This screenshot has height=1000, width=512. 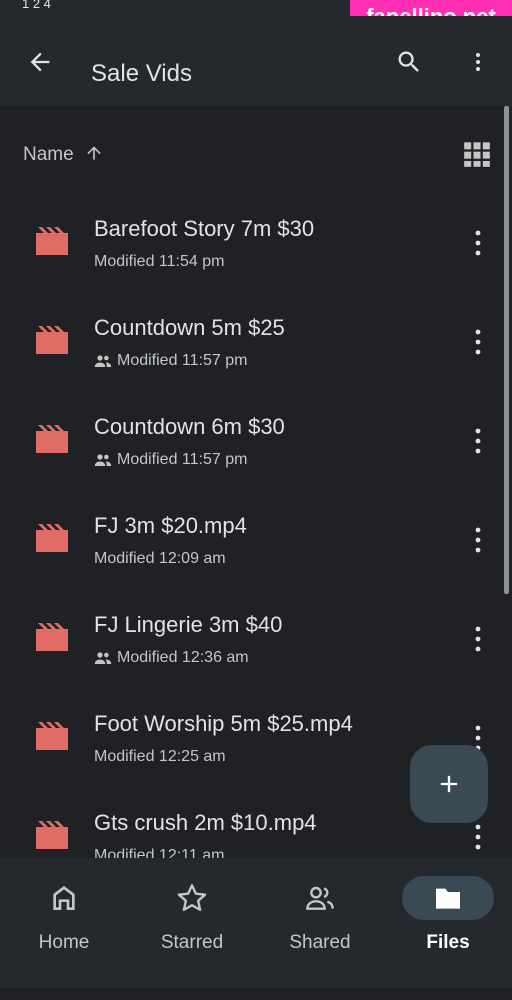 I want to click on home-icon, so click(x=64, y=898).